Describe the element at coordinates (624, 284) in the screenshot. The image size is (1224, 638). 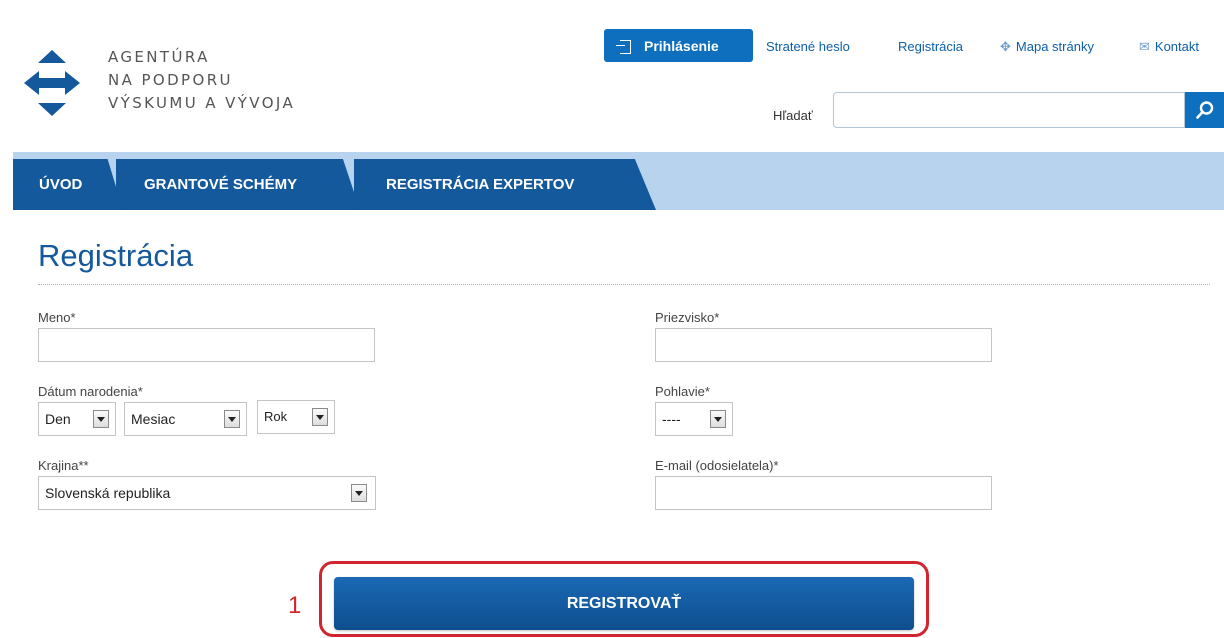
I see `title-divider` at that location.